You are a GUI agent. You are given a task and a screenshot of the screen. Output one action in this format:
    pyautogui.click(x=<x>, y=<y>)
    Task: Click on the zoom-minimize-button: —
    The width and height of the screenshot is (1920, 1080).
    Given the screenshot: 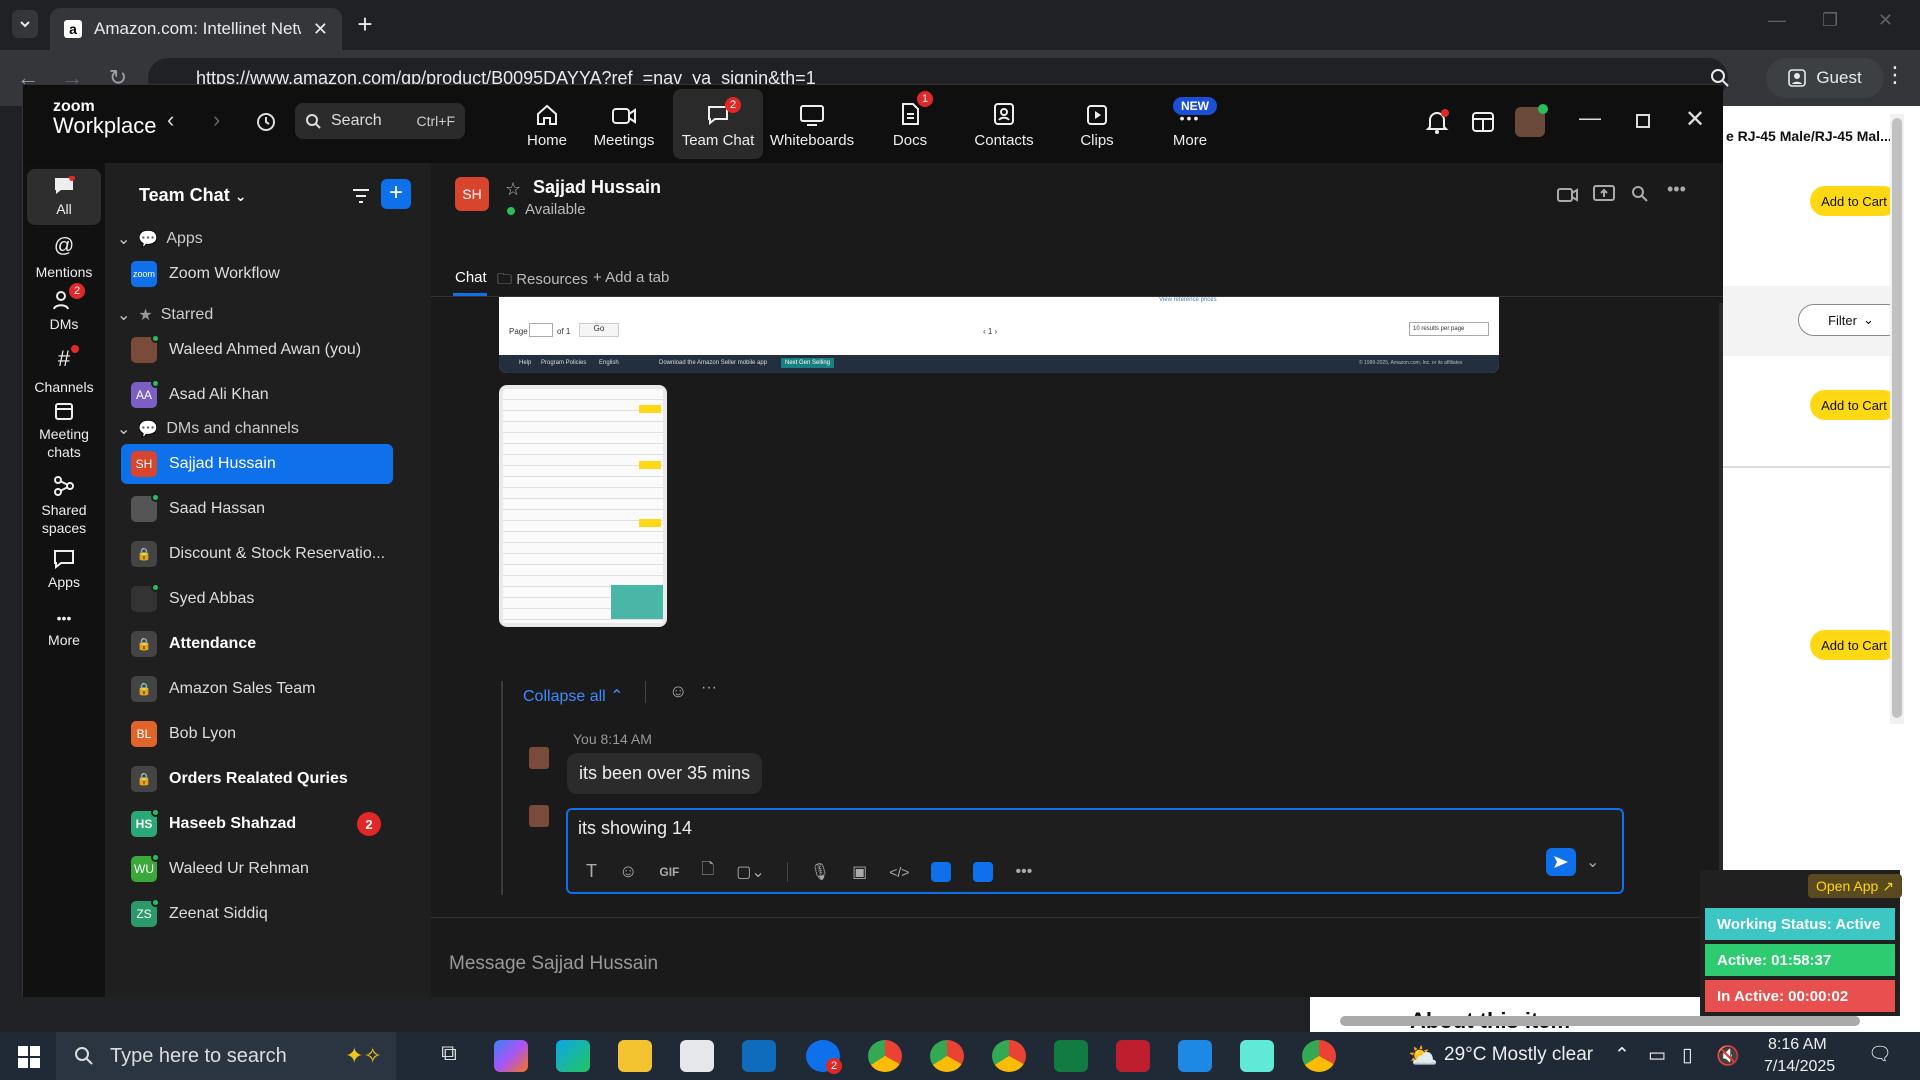 What is the action you would take?
    pyautogui.click(x=1590, y=118)
    